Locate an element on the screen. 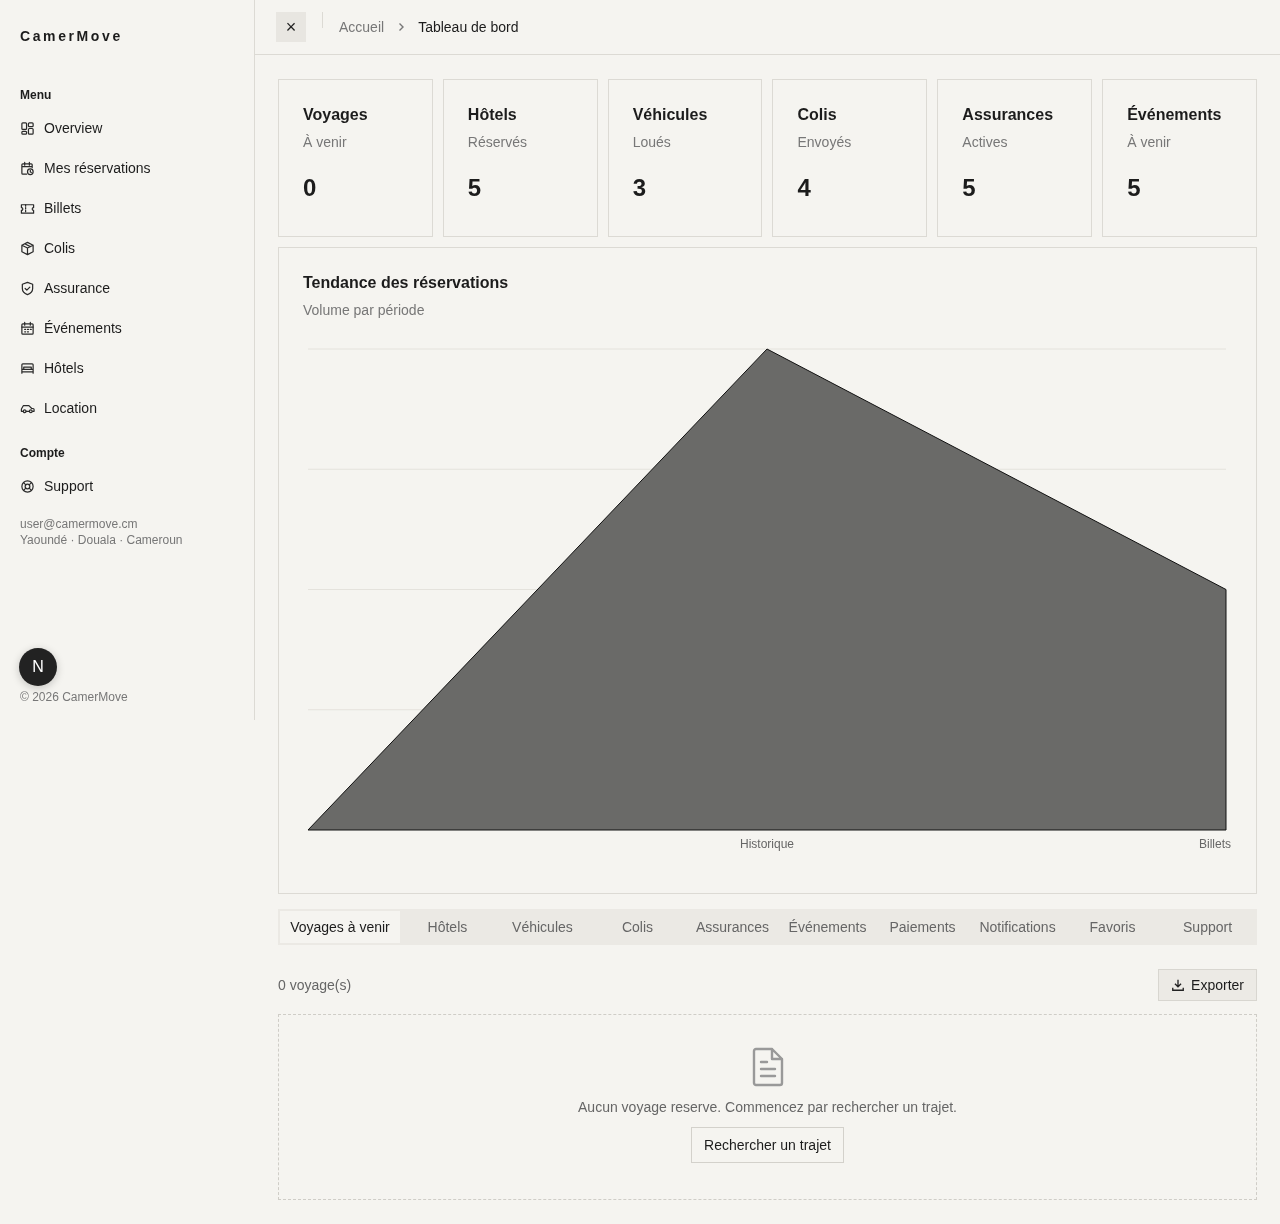  stat-value: 4 is located at coordinates (804, 188).